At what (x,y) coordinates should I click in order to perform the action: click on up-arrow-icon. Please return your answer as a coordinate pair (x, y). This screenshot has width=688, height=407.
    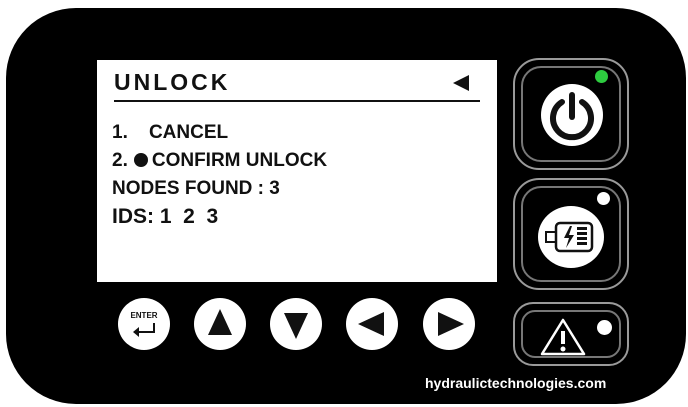
    Looking at the image, I should click on (220, 322).